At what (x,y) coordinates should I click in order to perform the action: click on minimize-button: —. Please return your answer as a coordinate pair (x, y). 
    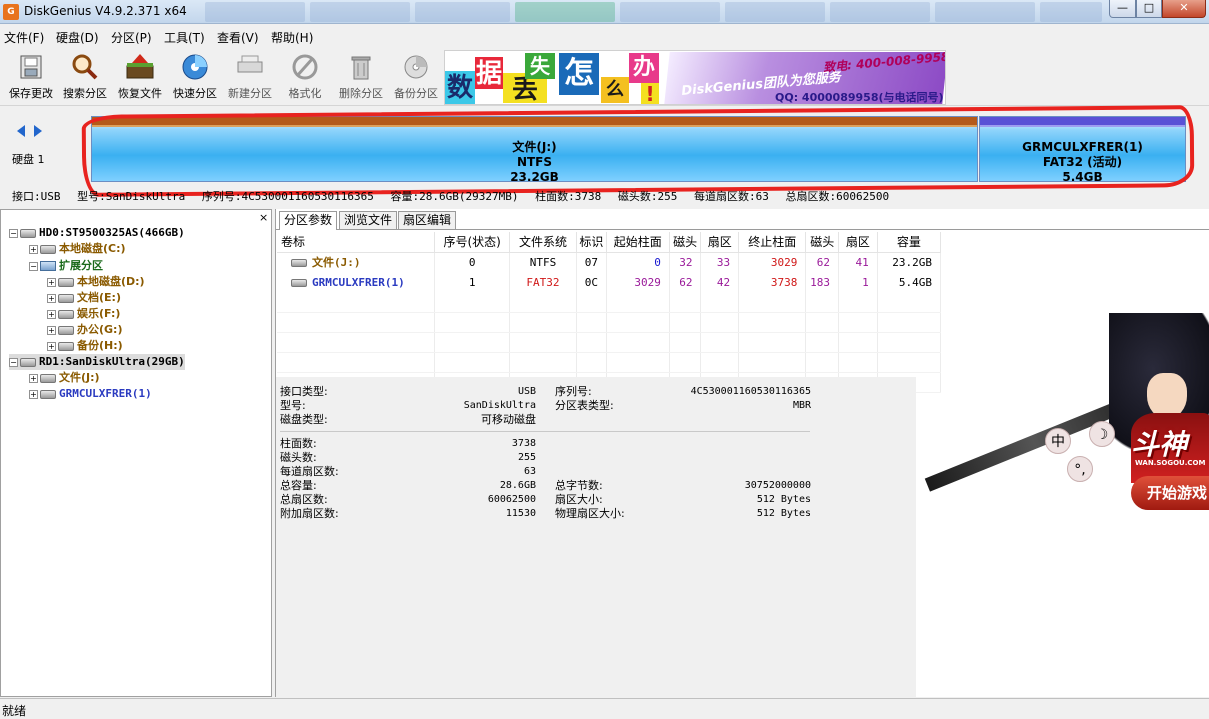
    Looking at the image, I should click on (1122, 9).